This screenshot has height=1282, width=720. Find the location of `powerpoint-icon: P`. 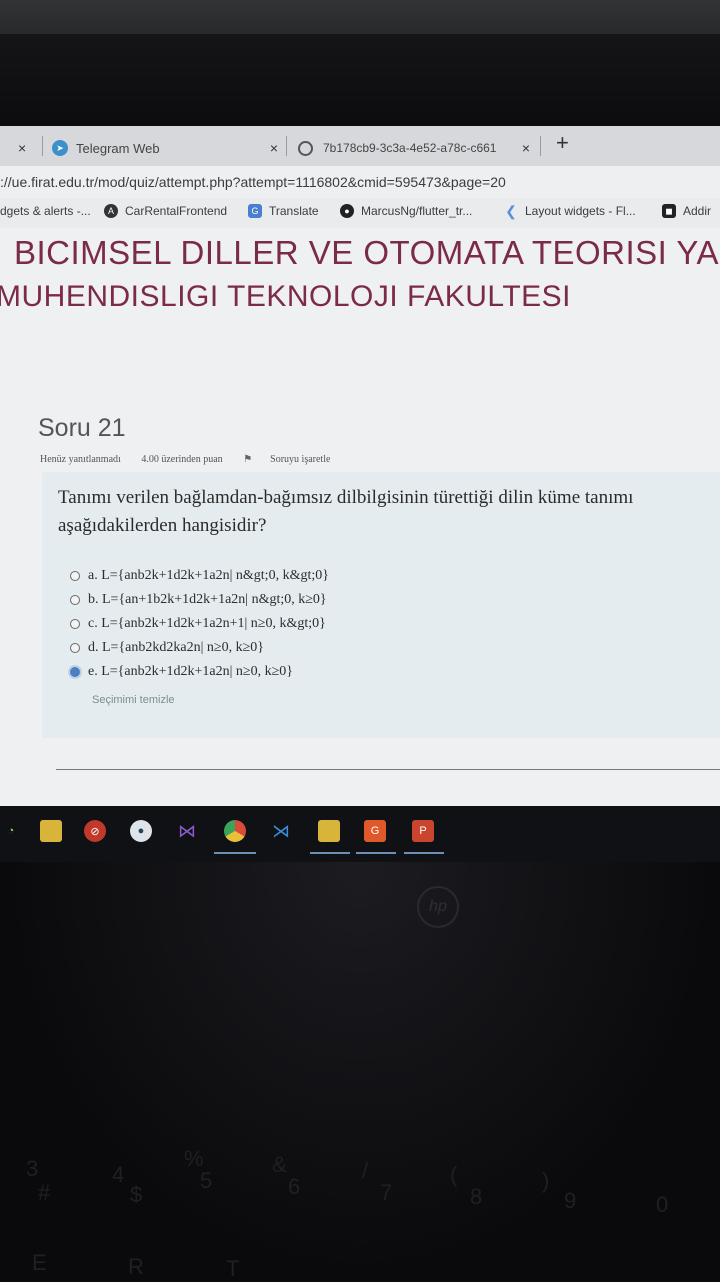

powerpoint-icon: P is located at coordinates (423, 831).